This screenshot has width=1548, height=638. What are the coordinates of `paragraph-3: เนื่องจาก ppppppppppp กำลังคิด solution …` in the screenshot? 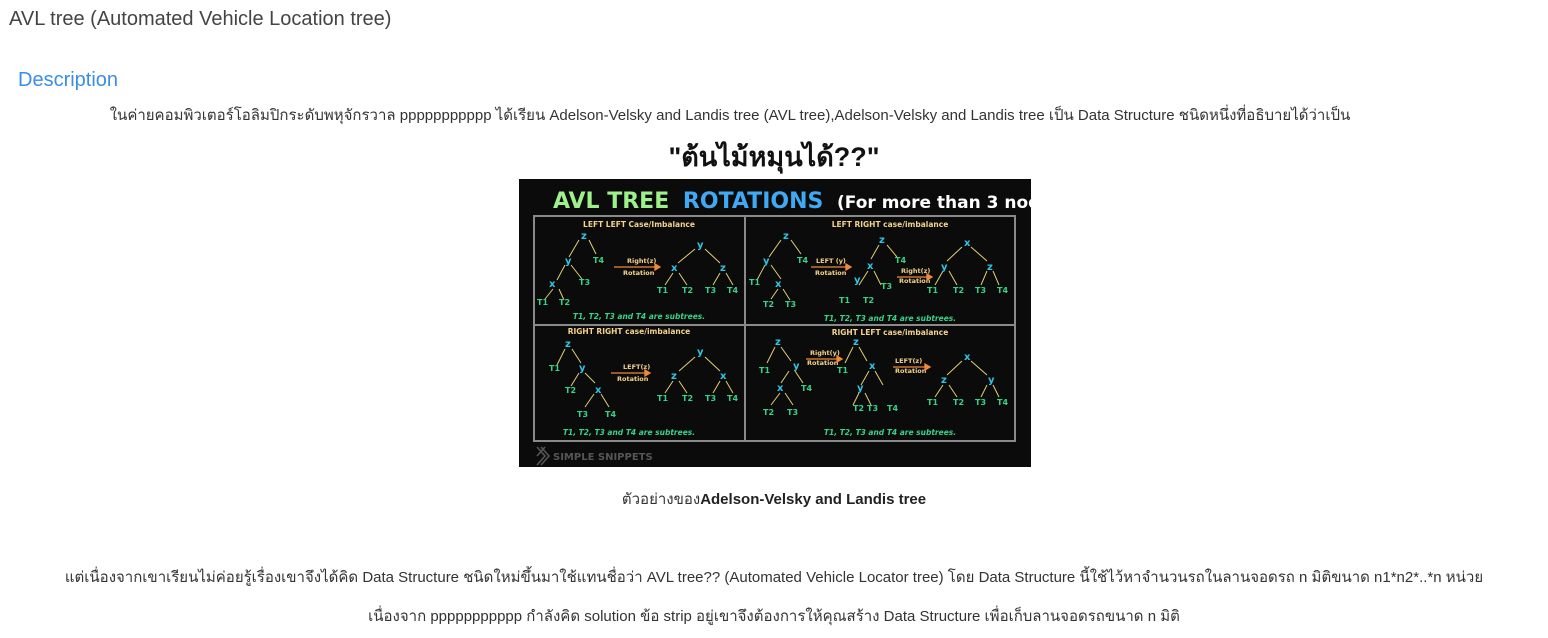 It's located at (774, 616).